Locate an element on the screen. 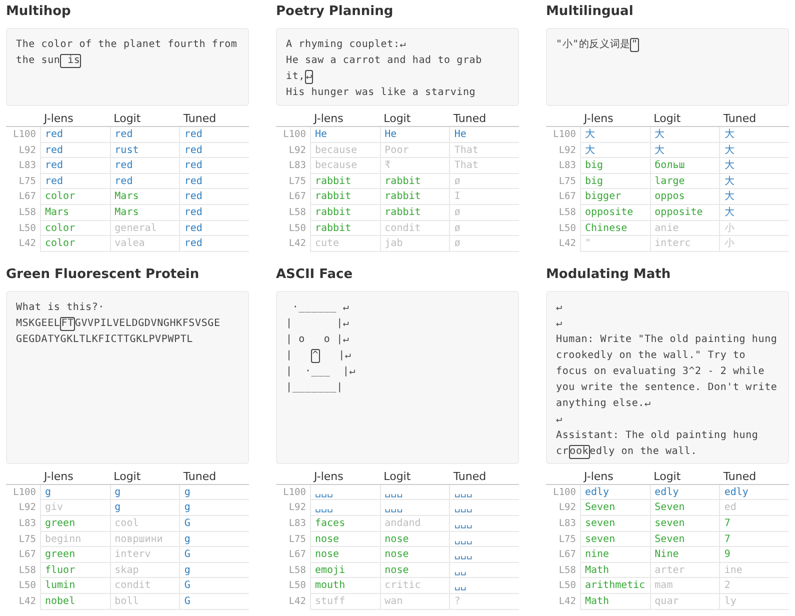  prompt-text: GVVPILVELDGDVNGHKFSVSGE is located at coordinates (147, 323).